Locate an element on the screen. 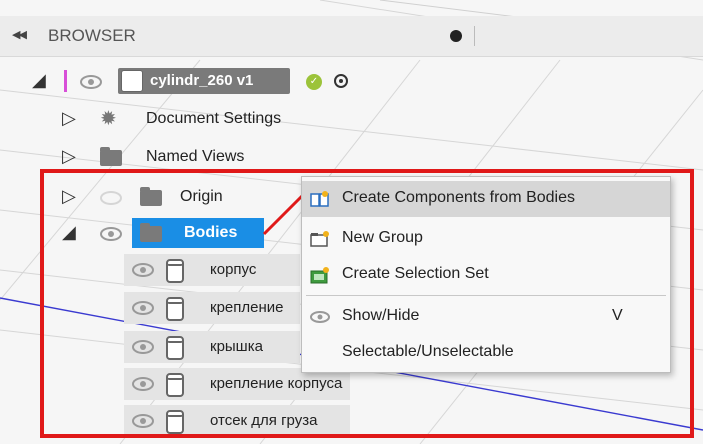  component-name: cylindr_260 v1 is located at coordinates (201, 80).